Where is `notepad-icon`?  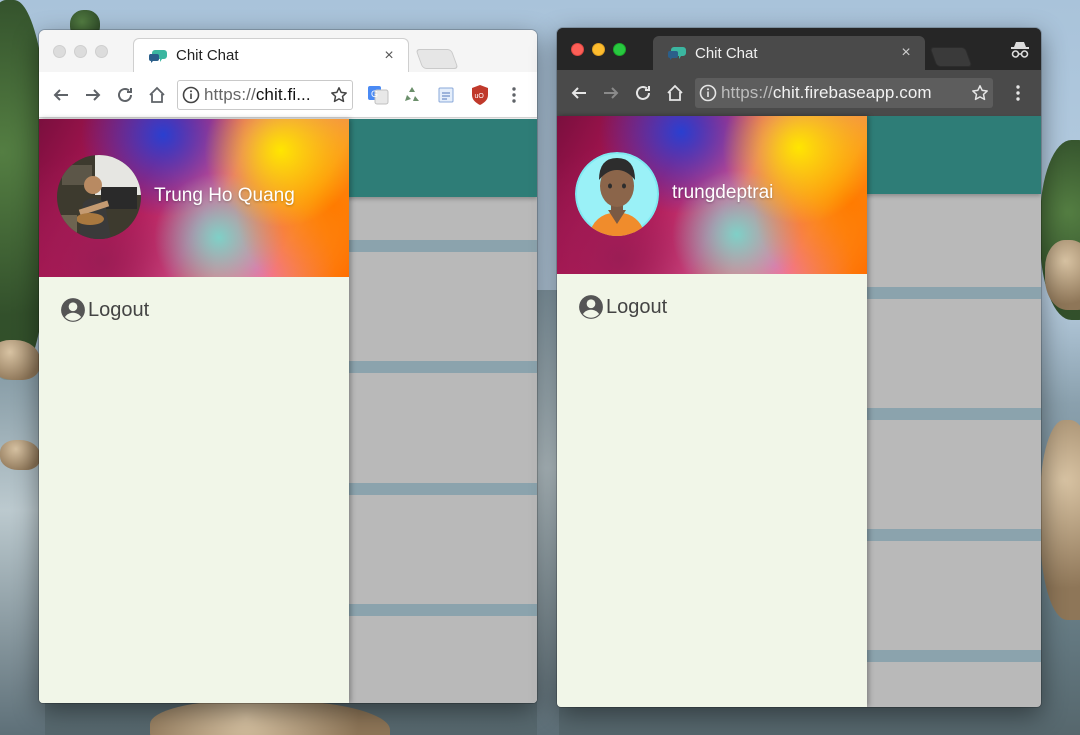
notepad-icon is located at coordinates (446, 95).